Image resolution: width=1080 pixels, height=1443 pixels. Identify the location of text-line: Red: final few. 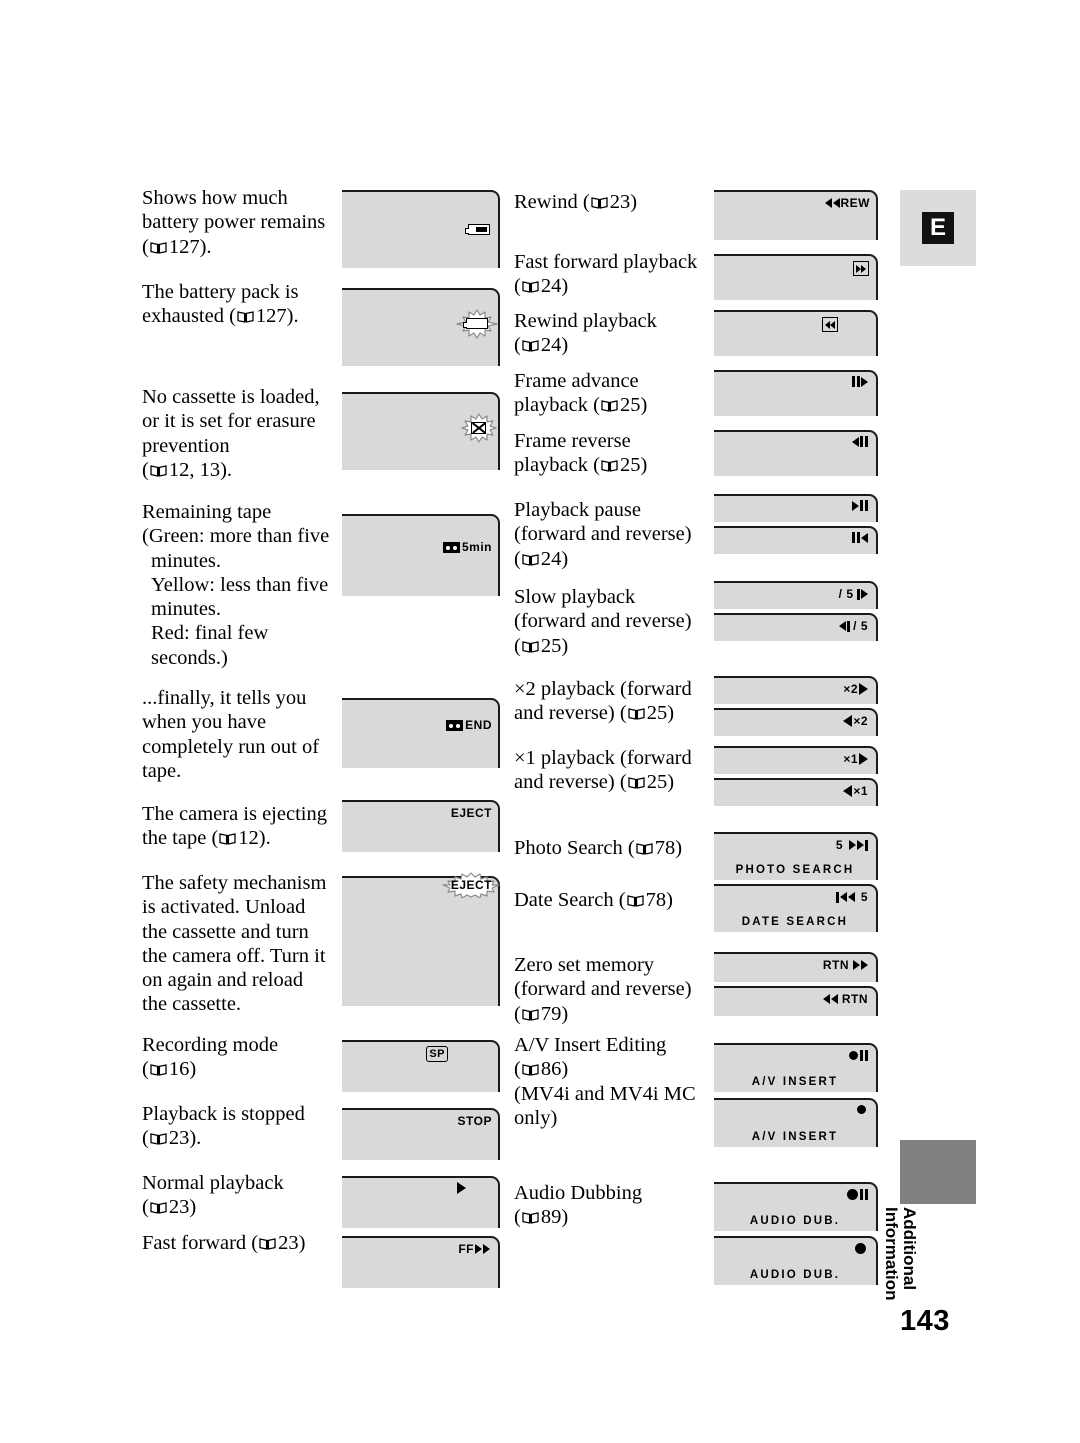
(210, 633).